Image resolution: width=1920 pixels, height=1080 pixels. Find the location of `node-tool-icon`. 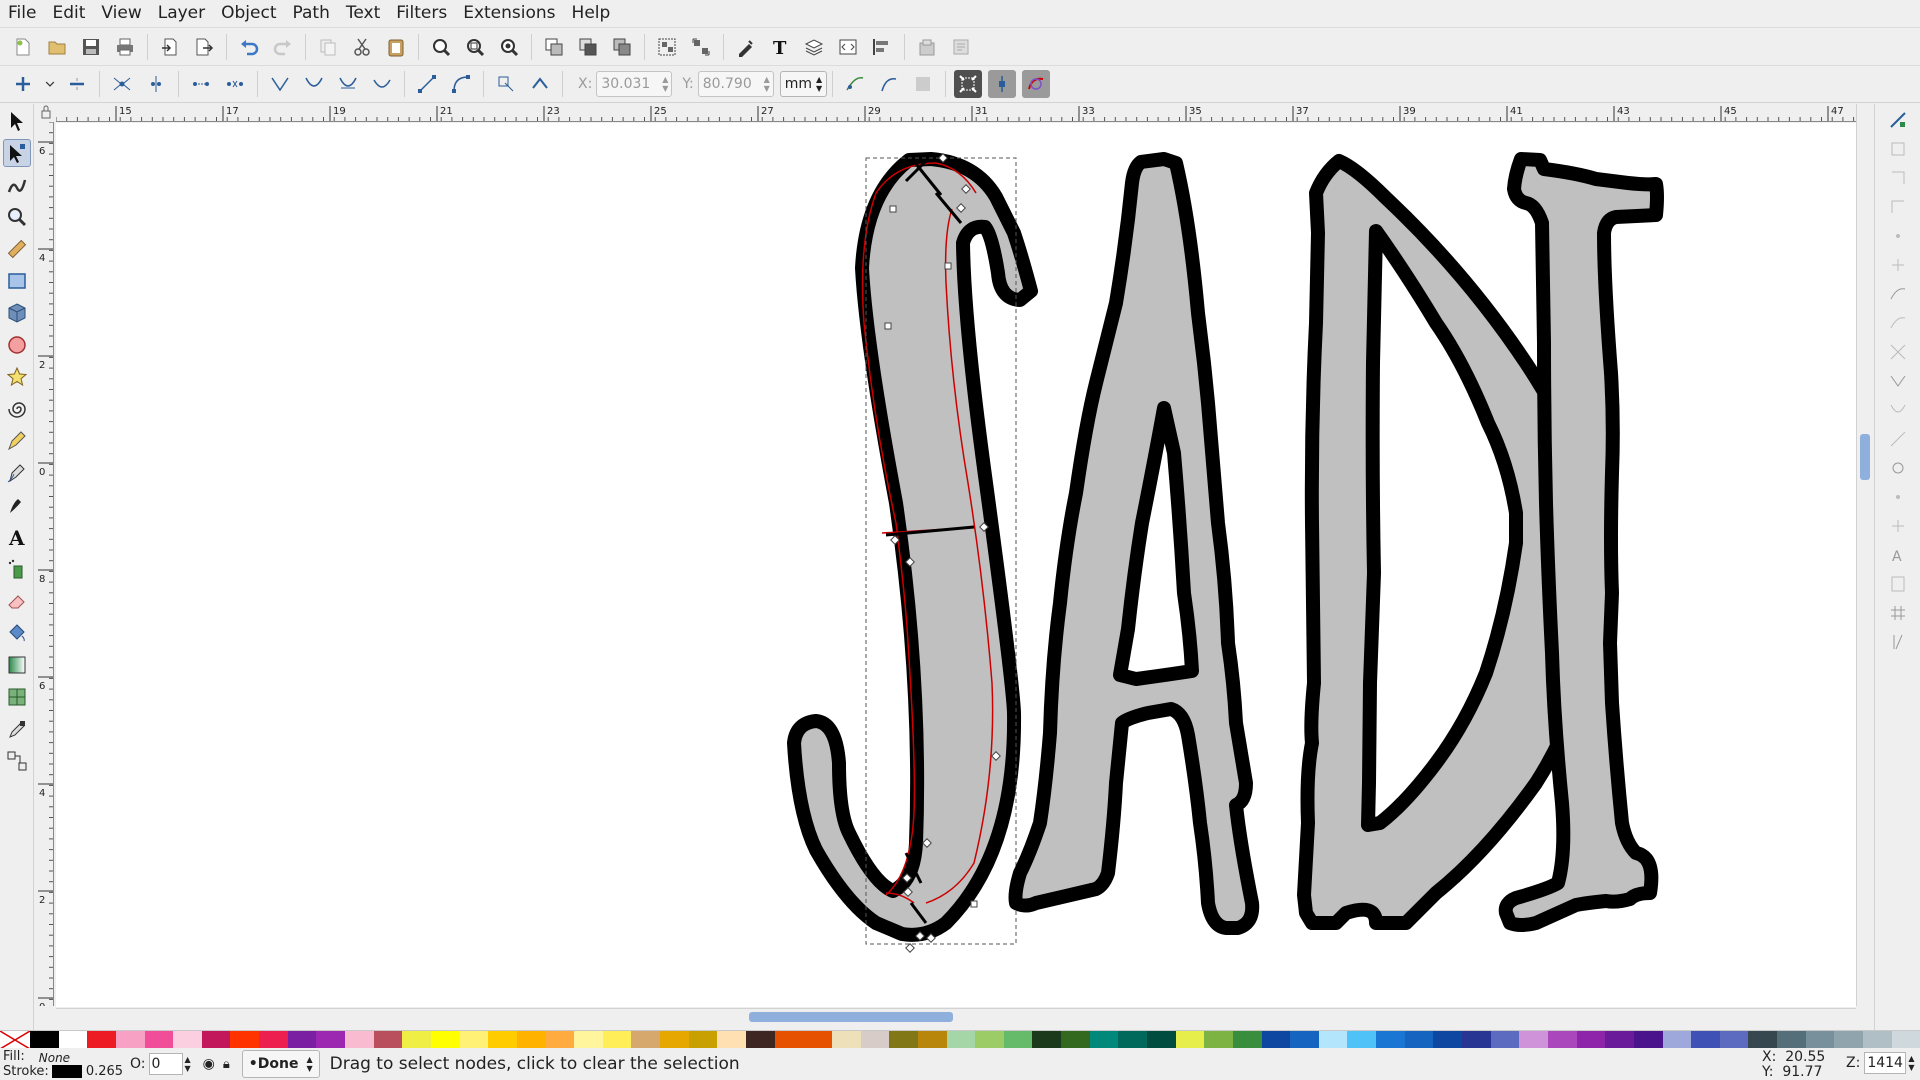

node-tool-icon is located at coordinates (17, 153).